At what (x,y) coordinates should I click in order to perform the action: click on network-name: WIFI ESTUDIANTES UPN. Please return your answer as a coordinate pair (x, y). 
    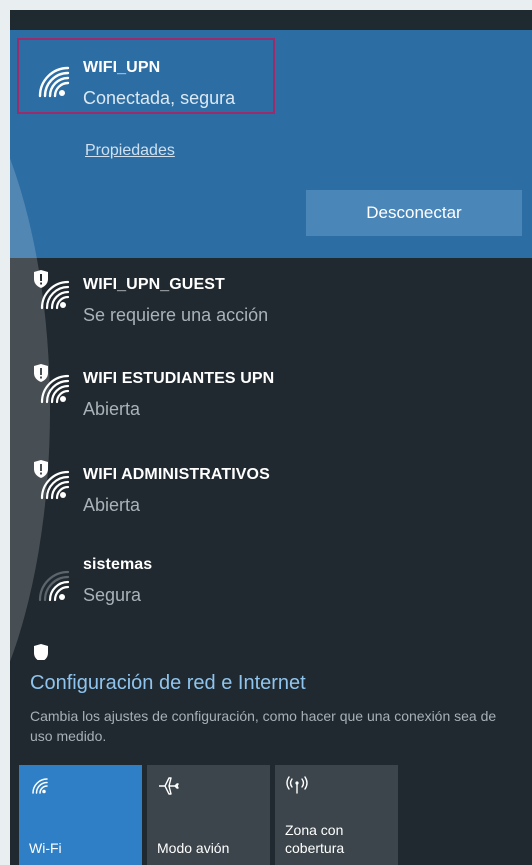
    Looking at the image, I should click on (179, 378).